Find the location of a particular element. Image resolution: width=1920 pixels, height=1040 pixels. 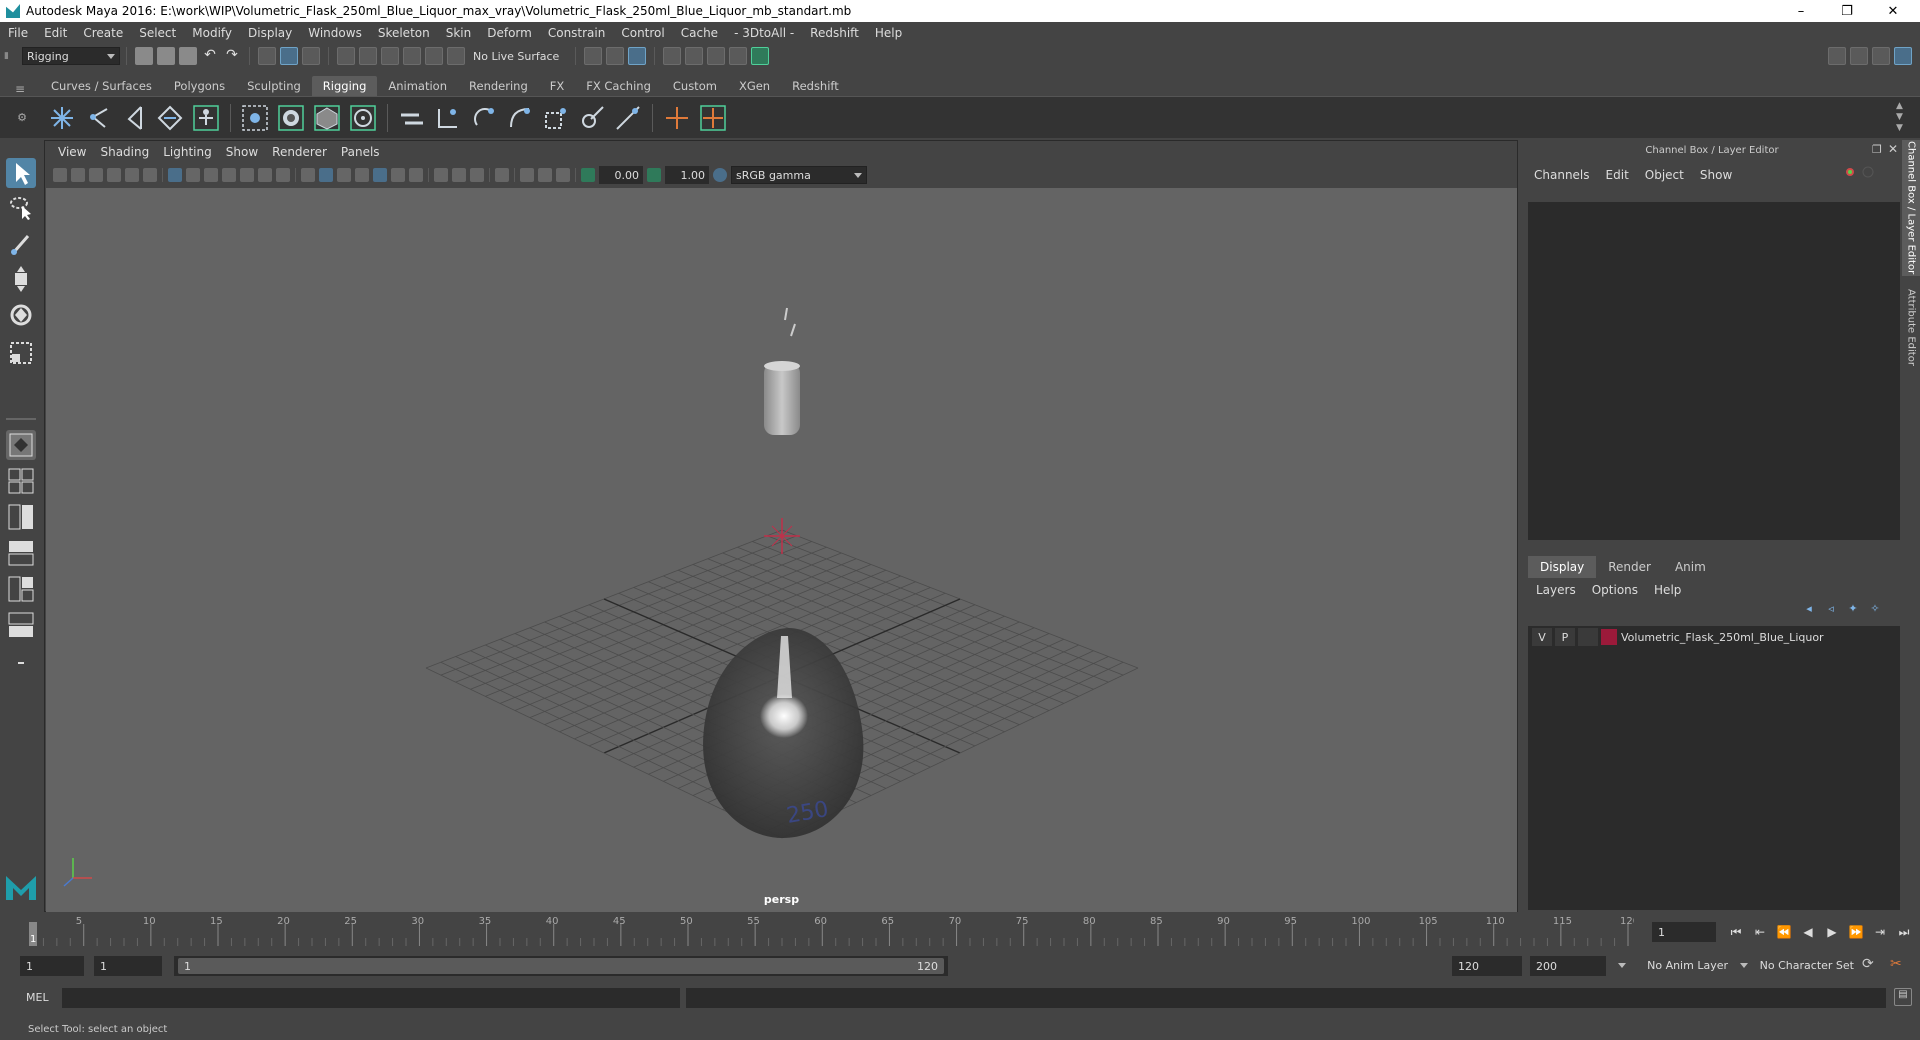

insert-joint-icon is located at coordinates (170, 118).